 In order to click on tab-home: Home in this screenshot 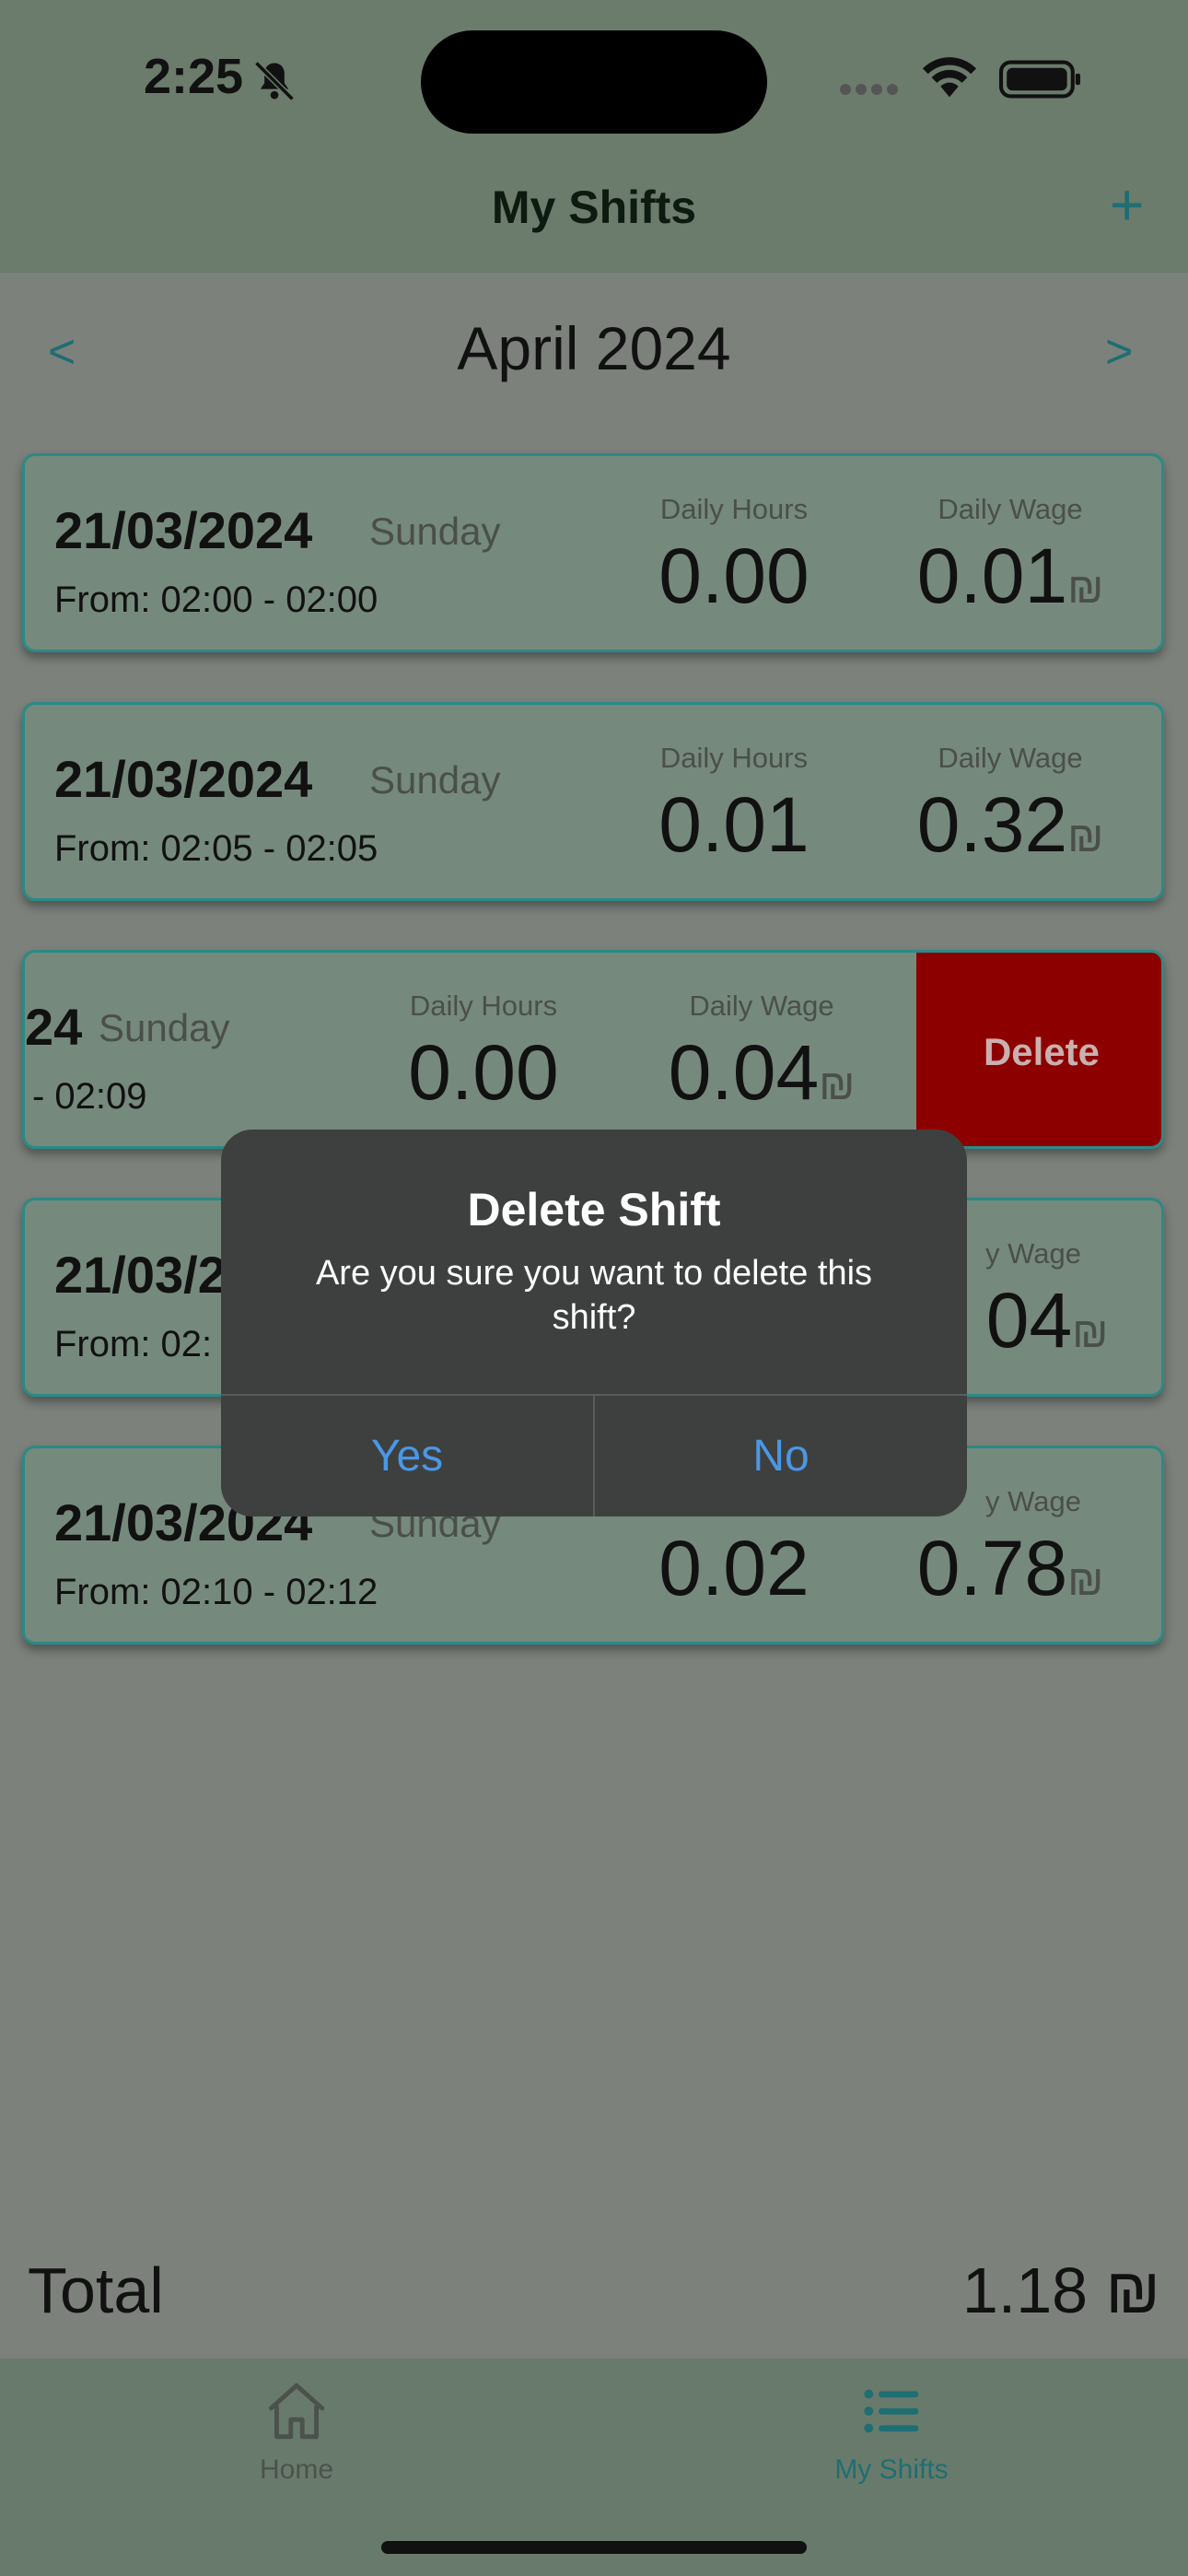, I will do `click(296, 2431)`.